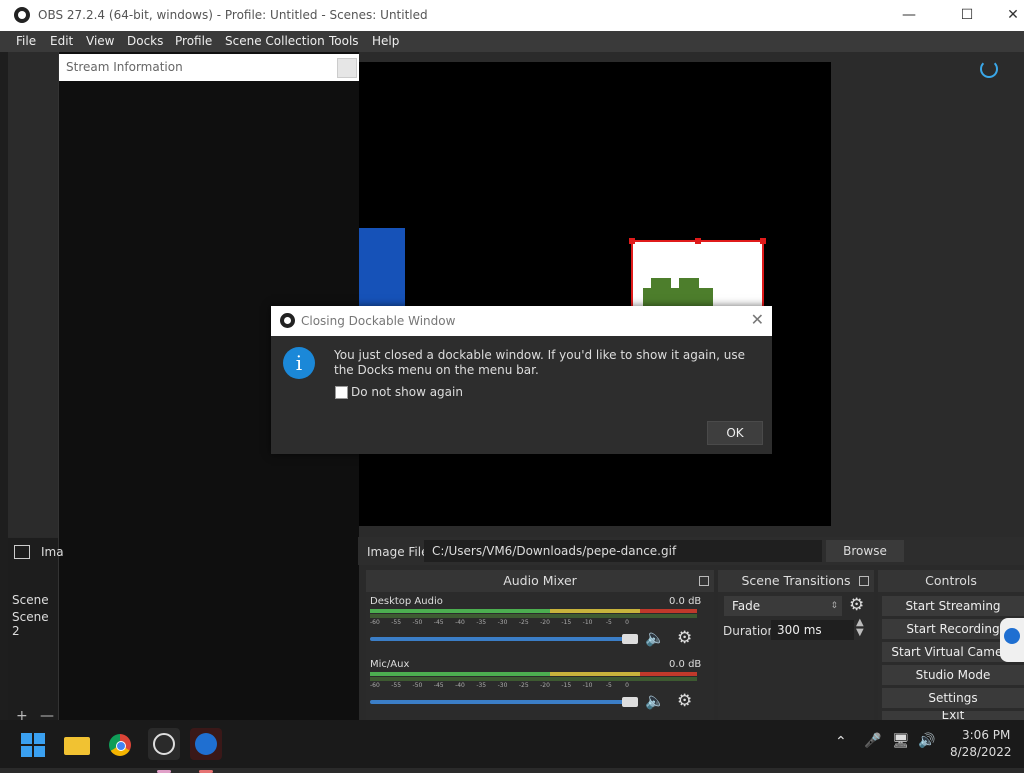 The image size is (1024, 773). I want to click on teamviewer-side-tab, so click(1012, 640).